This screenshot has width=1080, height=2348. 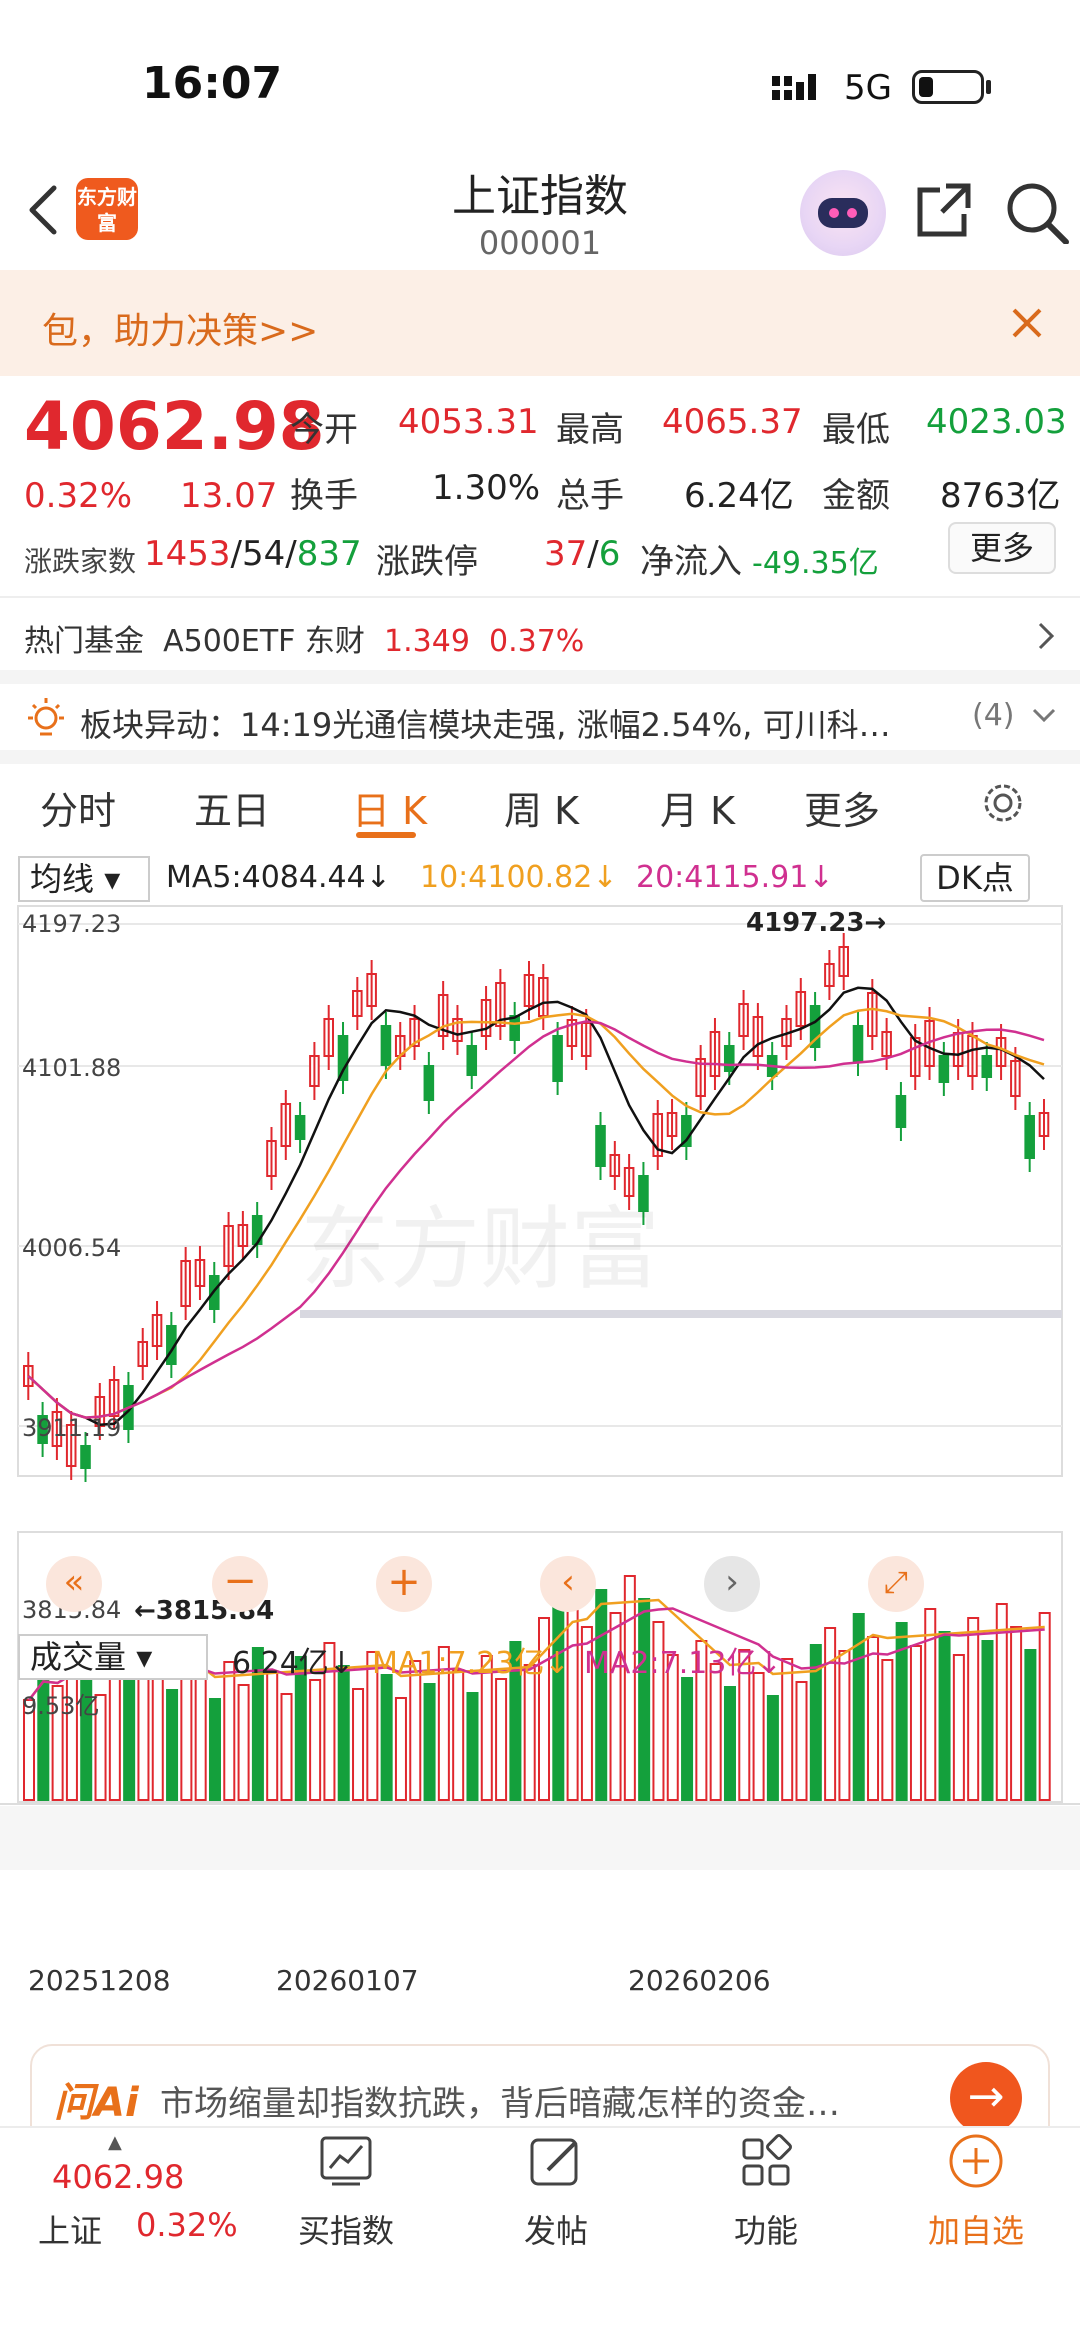 I want to click on search-icon, so click(x=1037, y=214).